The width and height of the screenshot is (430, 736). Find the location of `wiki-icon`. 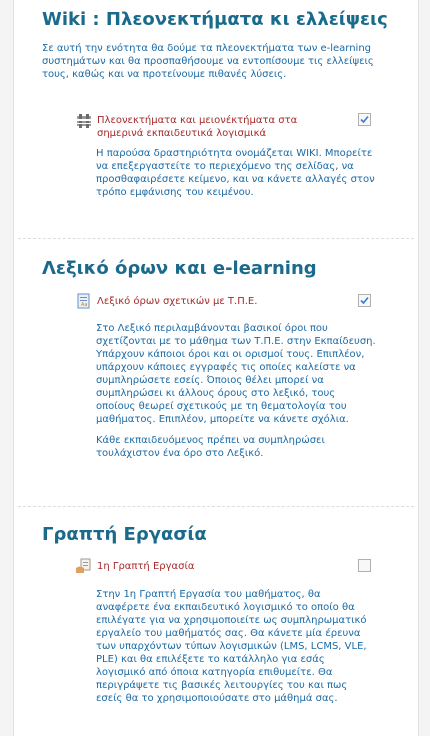

wiki-icon is located at coordinates (84, 121).